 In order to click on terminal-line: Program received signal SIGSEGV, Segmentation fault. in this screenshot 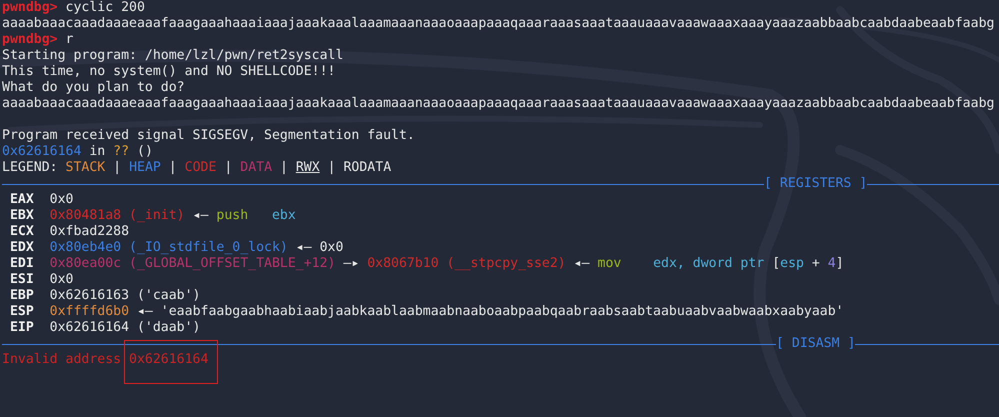, I will do `click(208, 136)`.